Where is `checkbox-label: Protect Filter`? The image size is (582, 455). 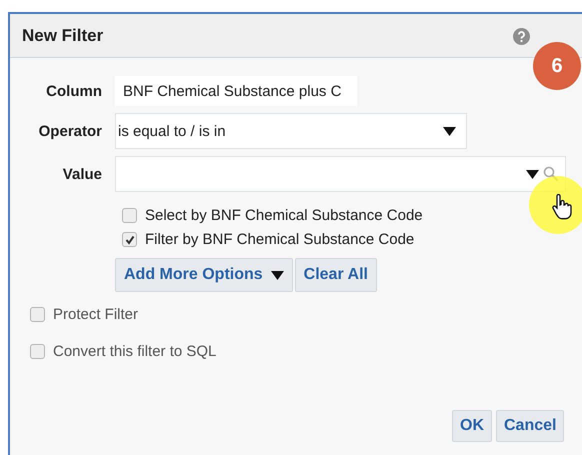
checkbox-label: Protect Filter is located at coordinates (95, 314).